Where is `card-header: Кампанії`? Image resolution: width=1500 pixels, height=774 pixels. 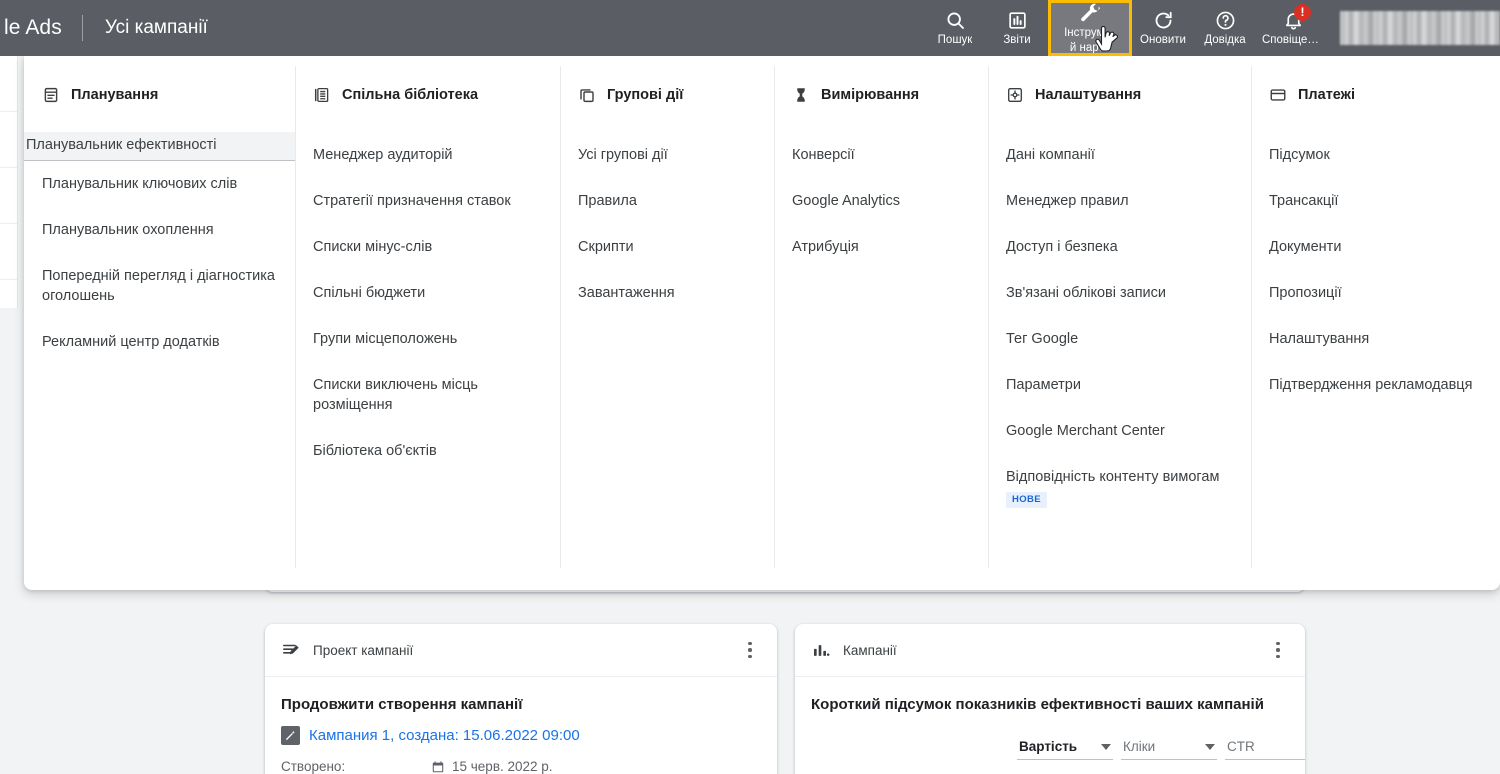
card-header: Кампанії is located at coordinates (1050, 650).